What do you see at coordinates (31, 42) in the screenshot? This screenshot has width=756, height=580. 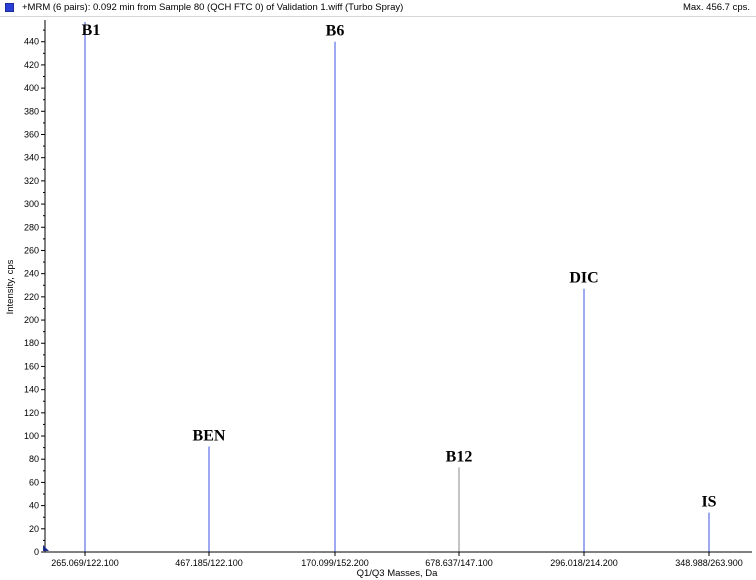 I see `y-tick-label: 440` at bounding box center [31, 42].